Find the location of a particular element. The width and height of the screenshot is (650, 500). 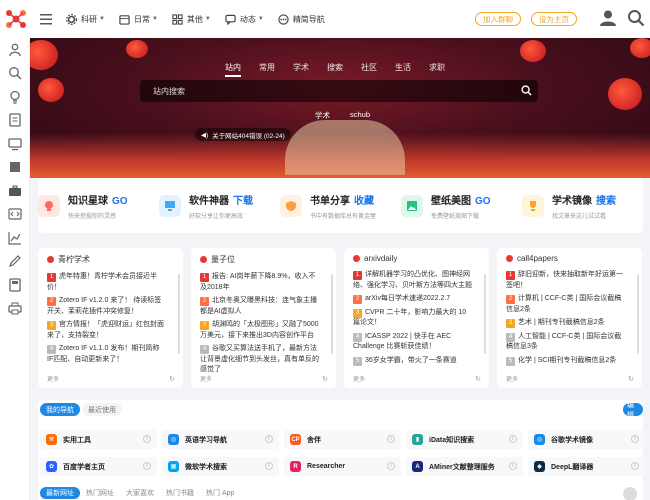

chart-icon is located at coordinates (15, 238).